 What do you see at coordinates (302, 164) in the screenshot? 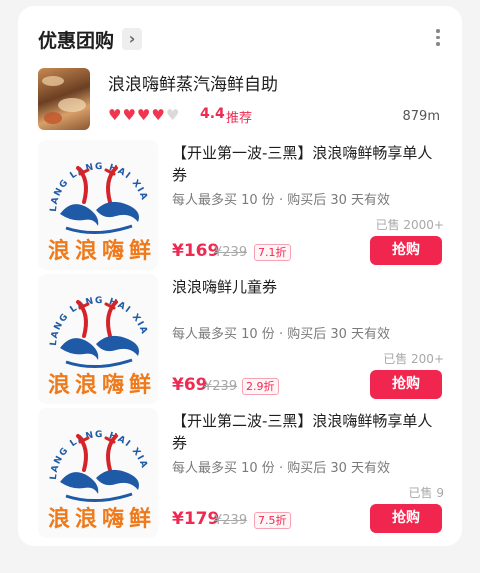
I see `deal-title: 【开业第一波-三黑】浪浪嗨鲜畅享单人券` at bounding box center [302, 164].